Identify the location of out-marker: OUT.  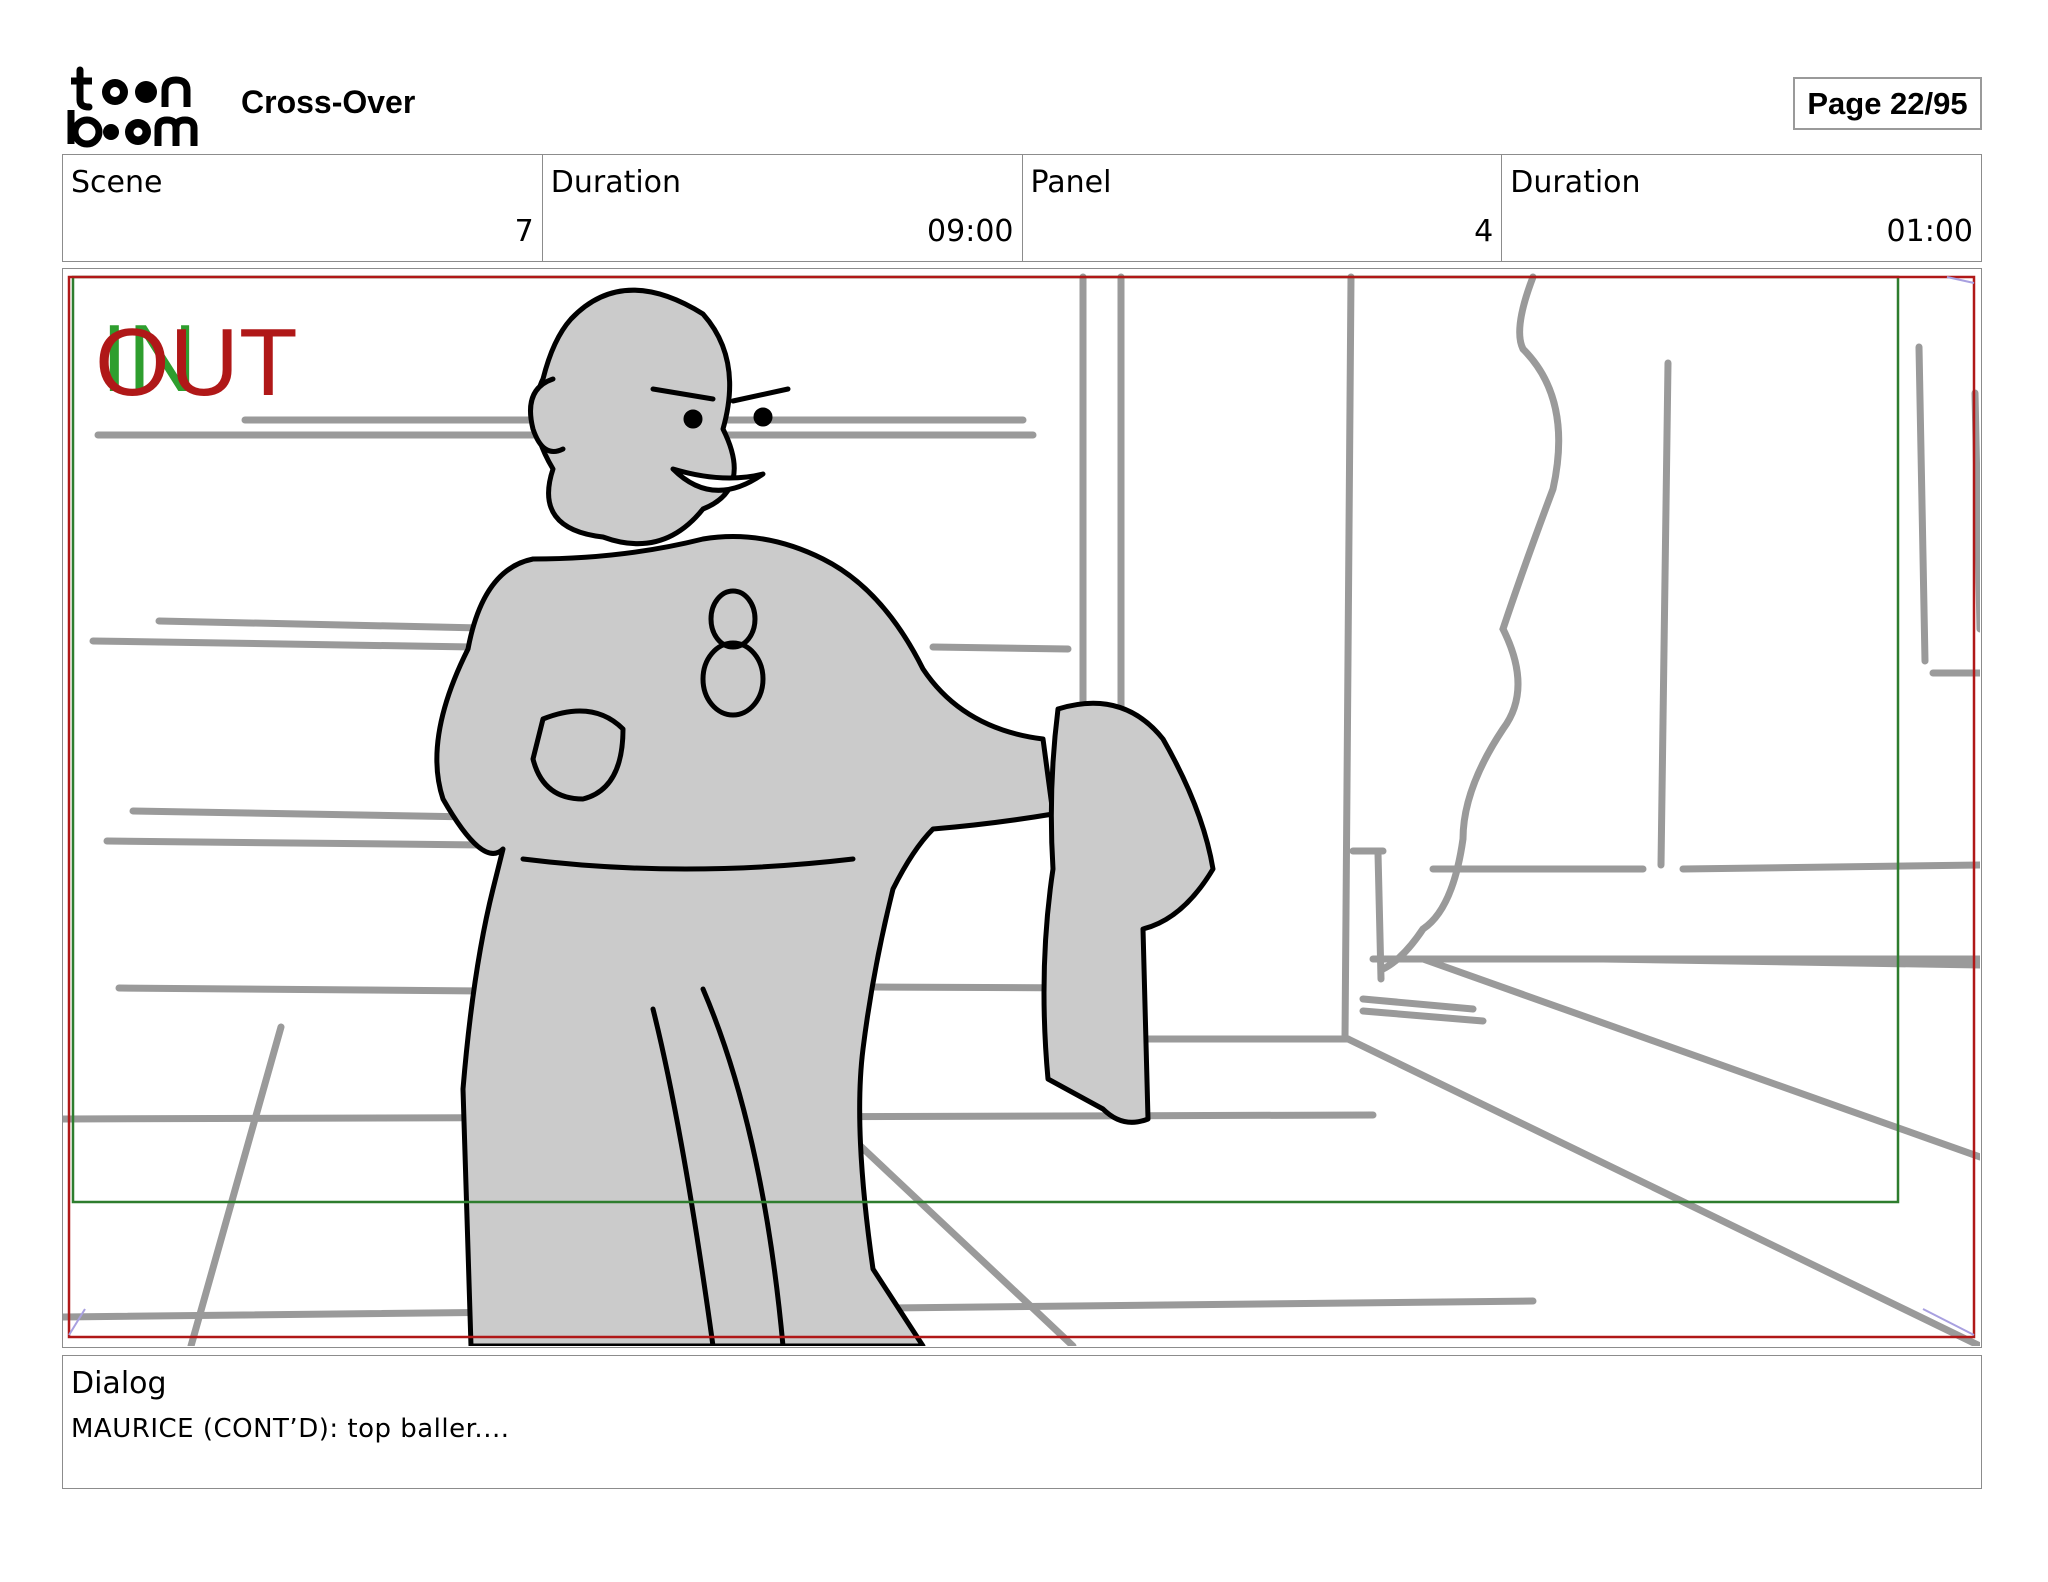
(196, 362).